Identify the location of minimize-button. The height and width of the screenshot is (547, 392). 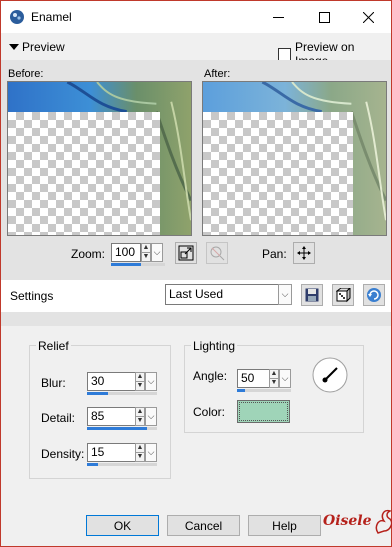
(278, 17).